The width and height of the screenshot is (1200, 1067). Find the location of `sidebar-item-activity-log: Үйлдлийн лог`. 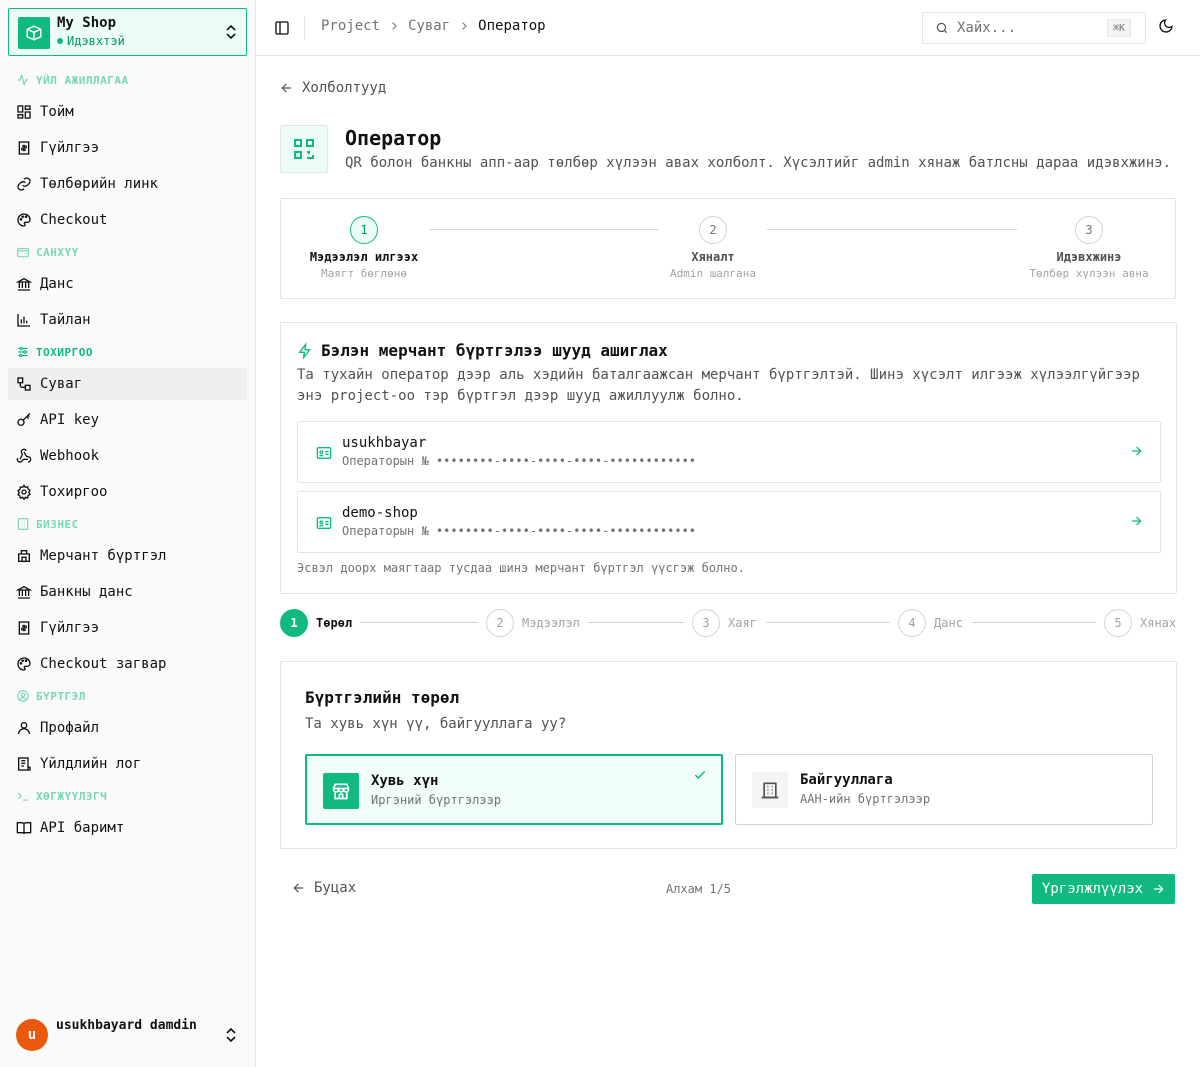

sidebar-item-activity-log: Үйлдлийн лог is located at coordinates (127, 764).